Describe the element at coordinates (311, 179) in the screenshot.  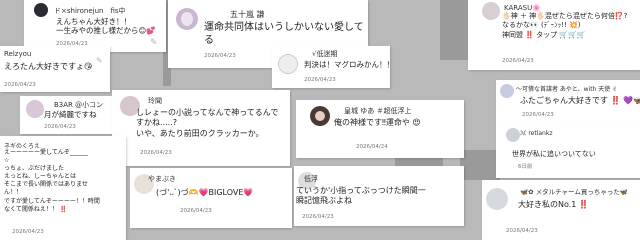
I see `commenter-name: 低浮` at that location.